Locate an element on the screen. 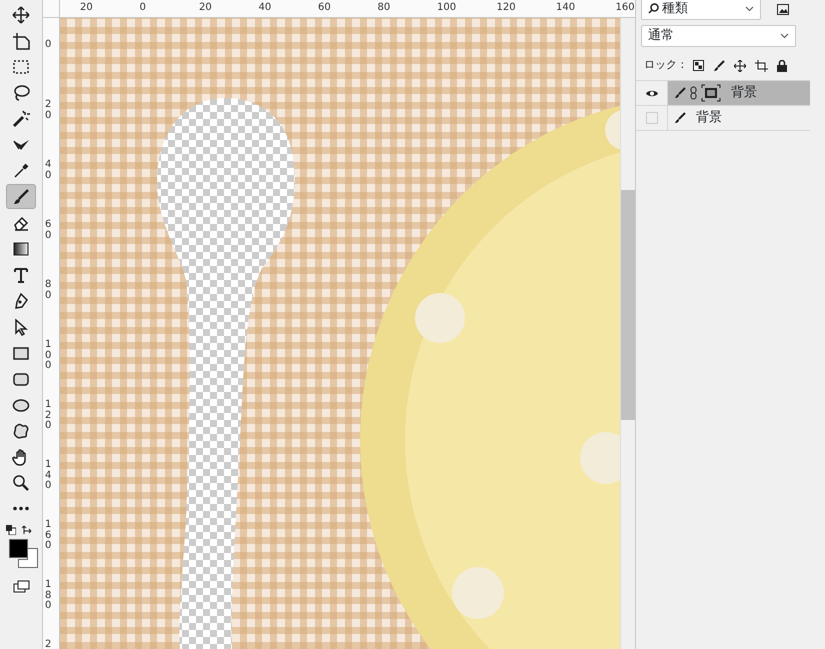 The image size is (825, 649). gradient-icon is located at coordinates (21, 249).